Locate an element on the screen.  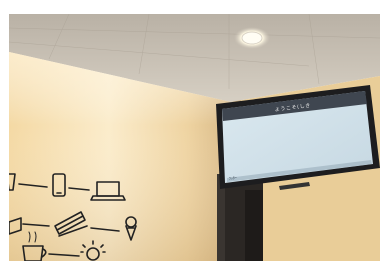
ceiling-downlight is located at coordinates (252, 38).